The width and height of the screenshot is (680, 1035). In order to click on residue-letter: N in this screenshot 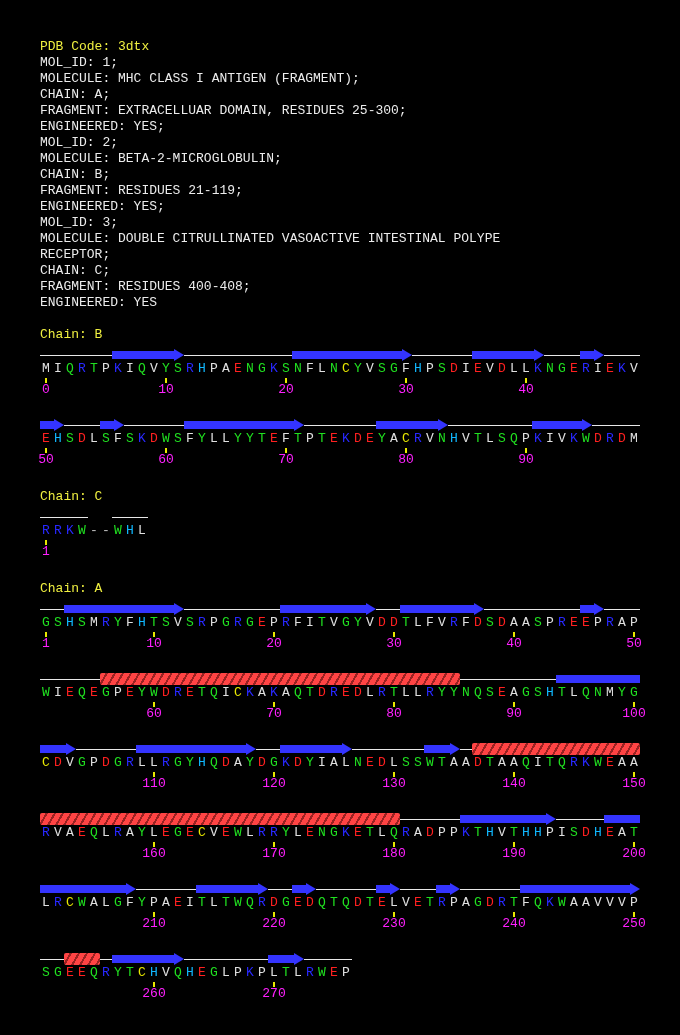, I will do `click(334, 369)`.